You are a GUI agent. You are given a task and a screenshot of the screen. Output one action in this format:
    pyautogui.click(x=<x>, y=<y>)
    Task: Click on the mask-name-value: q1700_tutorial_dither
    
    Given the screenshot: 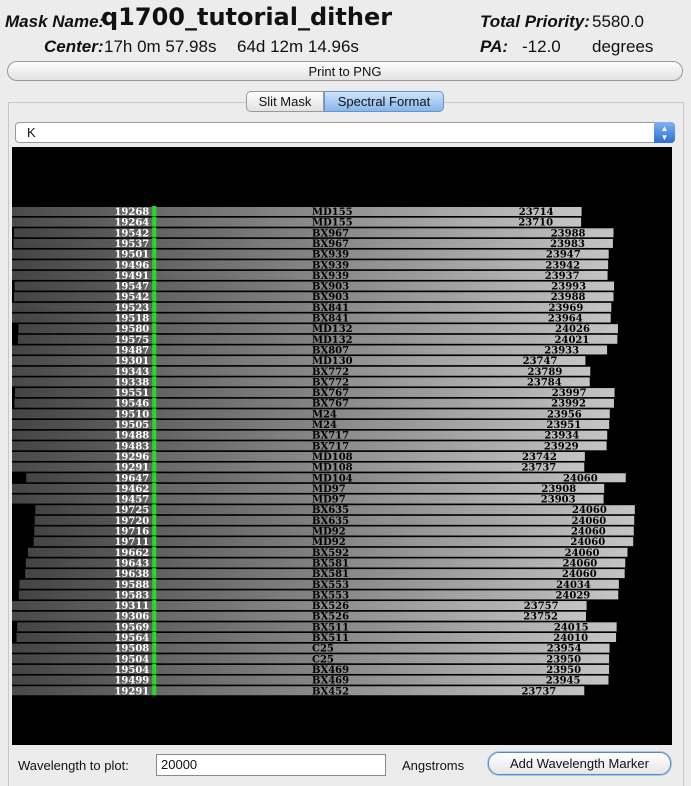 What is the action you would take?
    pyautogui.click(x=247, y=17)
    